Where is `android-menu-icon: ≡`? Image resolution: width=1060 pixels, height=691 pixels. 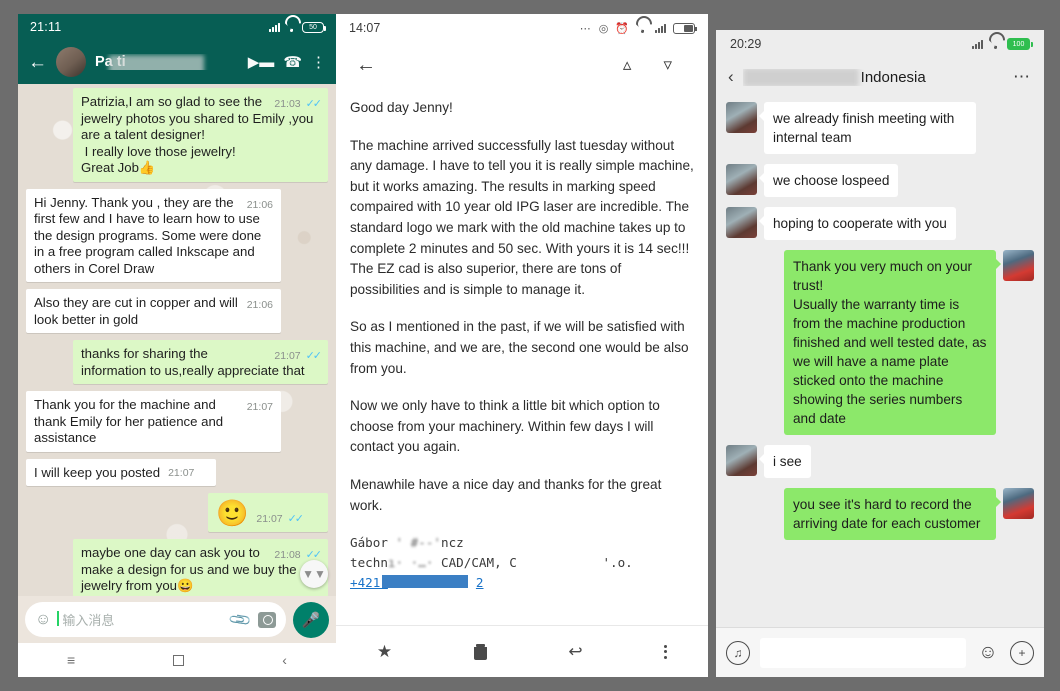
android-menu-icon: ≡ is located at coordinates (71, 660).